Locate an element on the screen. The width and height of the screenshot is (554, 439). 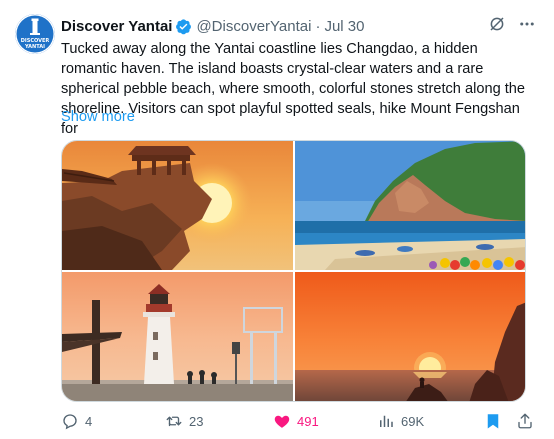
engagement-bar: 4 23 491 69K is located at coordinates (297, 422).